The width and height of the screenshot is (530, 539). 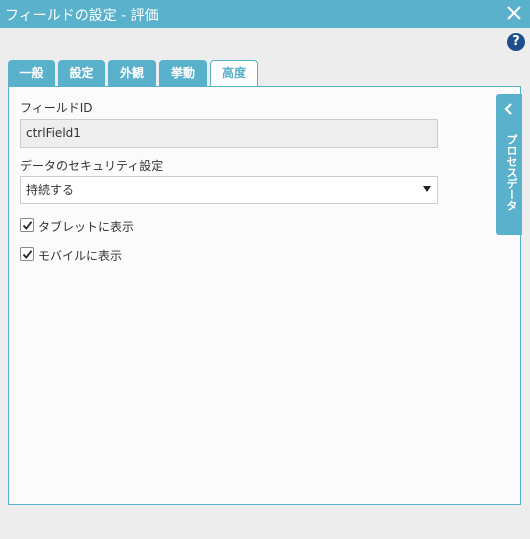 I want to click on tab-general: 一般, so click(x=31, y=73).